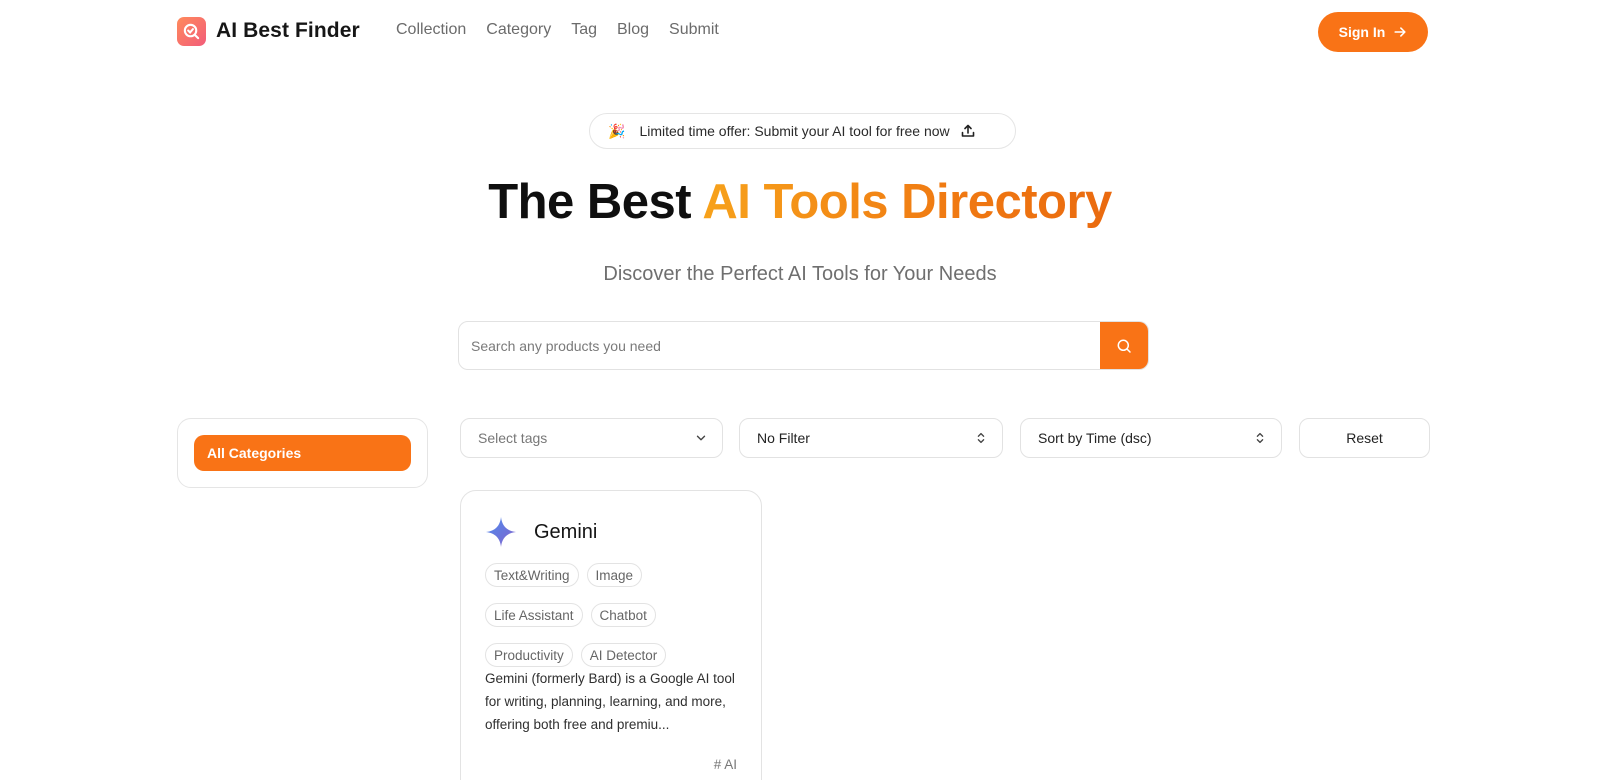 The width and height of the screenshot is (1600, 780). What do you see at coordinates (534, 615) in the screenshot?
I see `tag-chip: Life Assistant` at bounding box center [534, 615].